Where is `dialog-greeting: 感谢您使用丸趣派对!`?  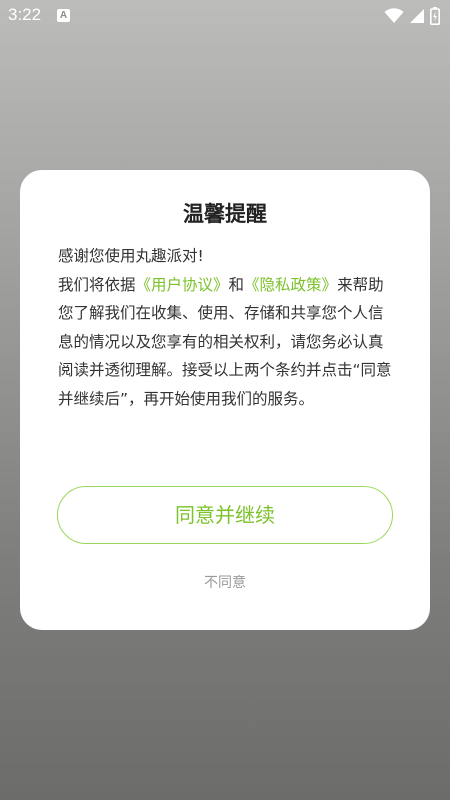 dialog-greeting: 感谢您使用丸趣派对! is located at coordinates (131, 256).